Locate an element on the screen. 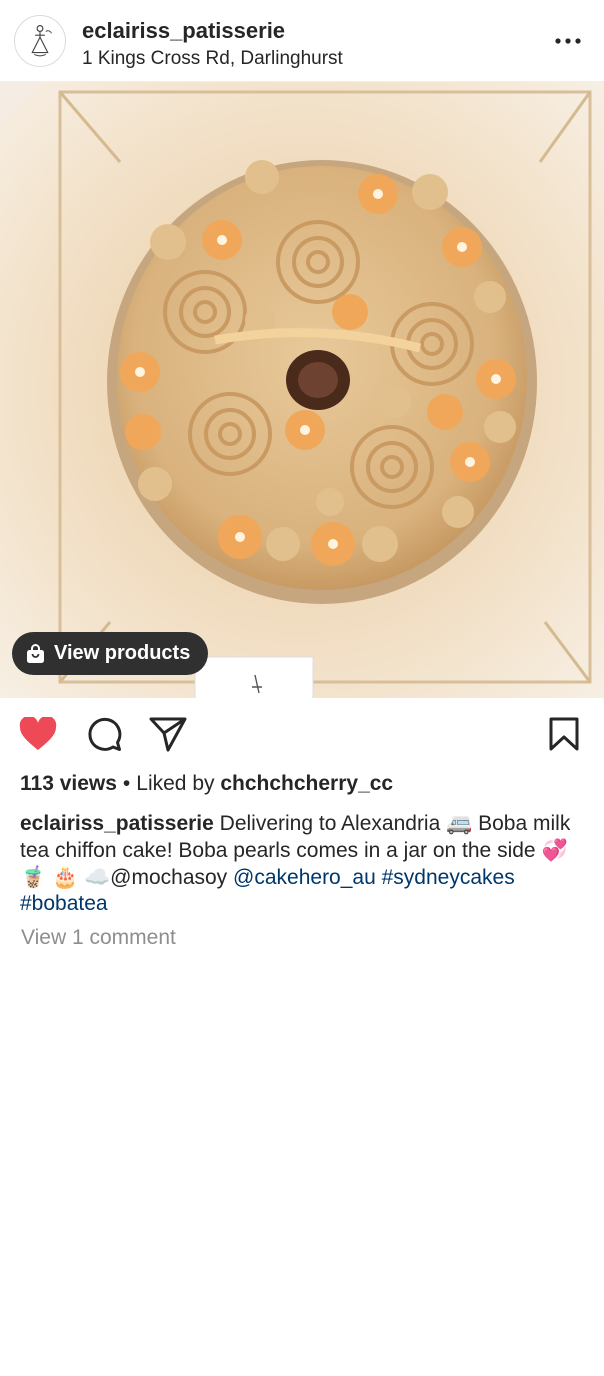 The image size is (604, 1376). bookmark-icon is located at coordinates (564, 734).